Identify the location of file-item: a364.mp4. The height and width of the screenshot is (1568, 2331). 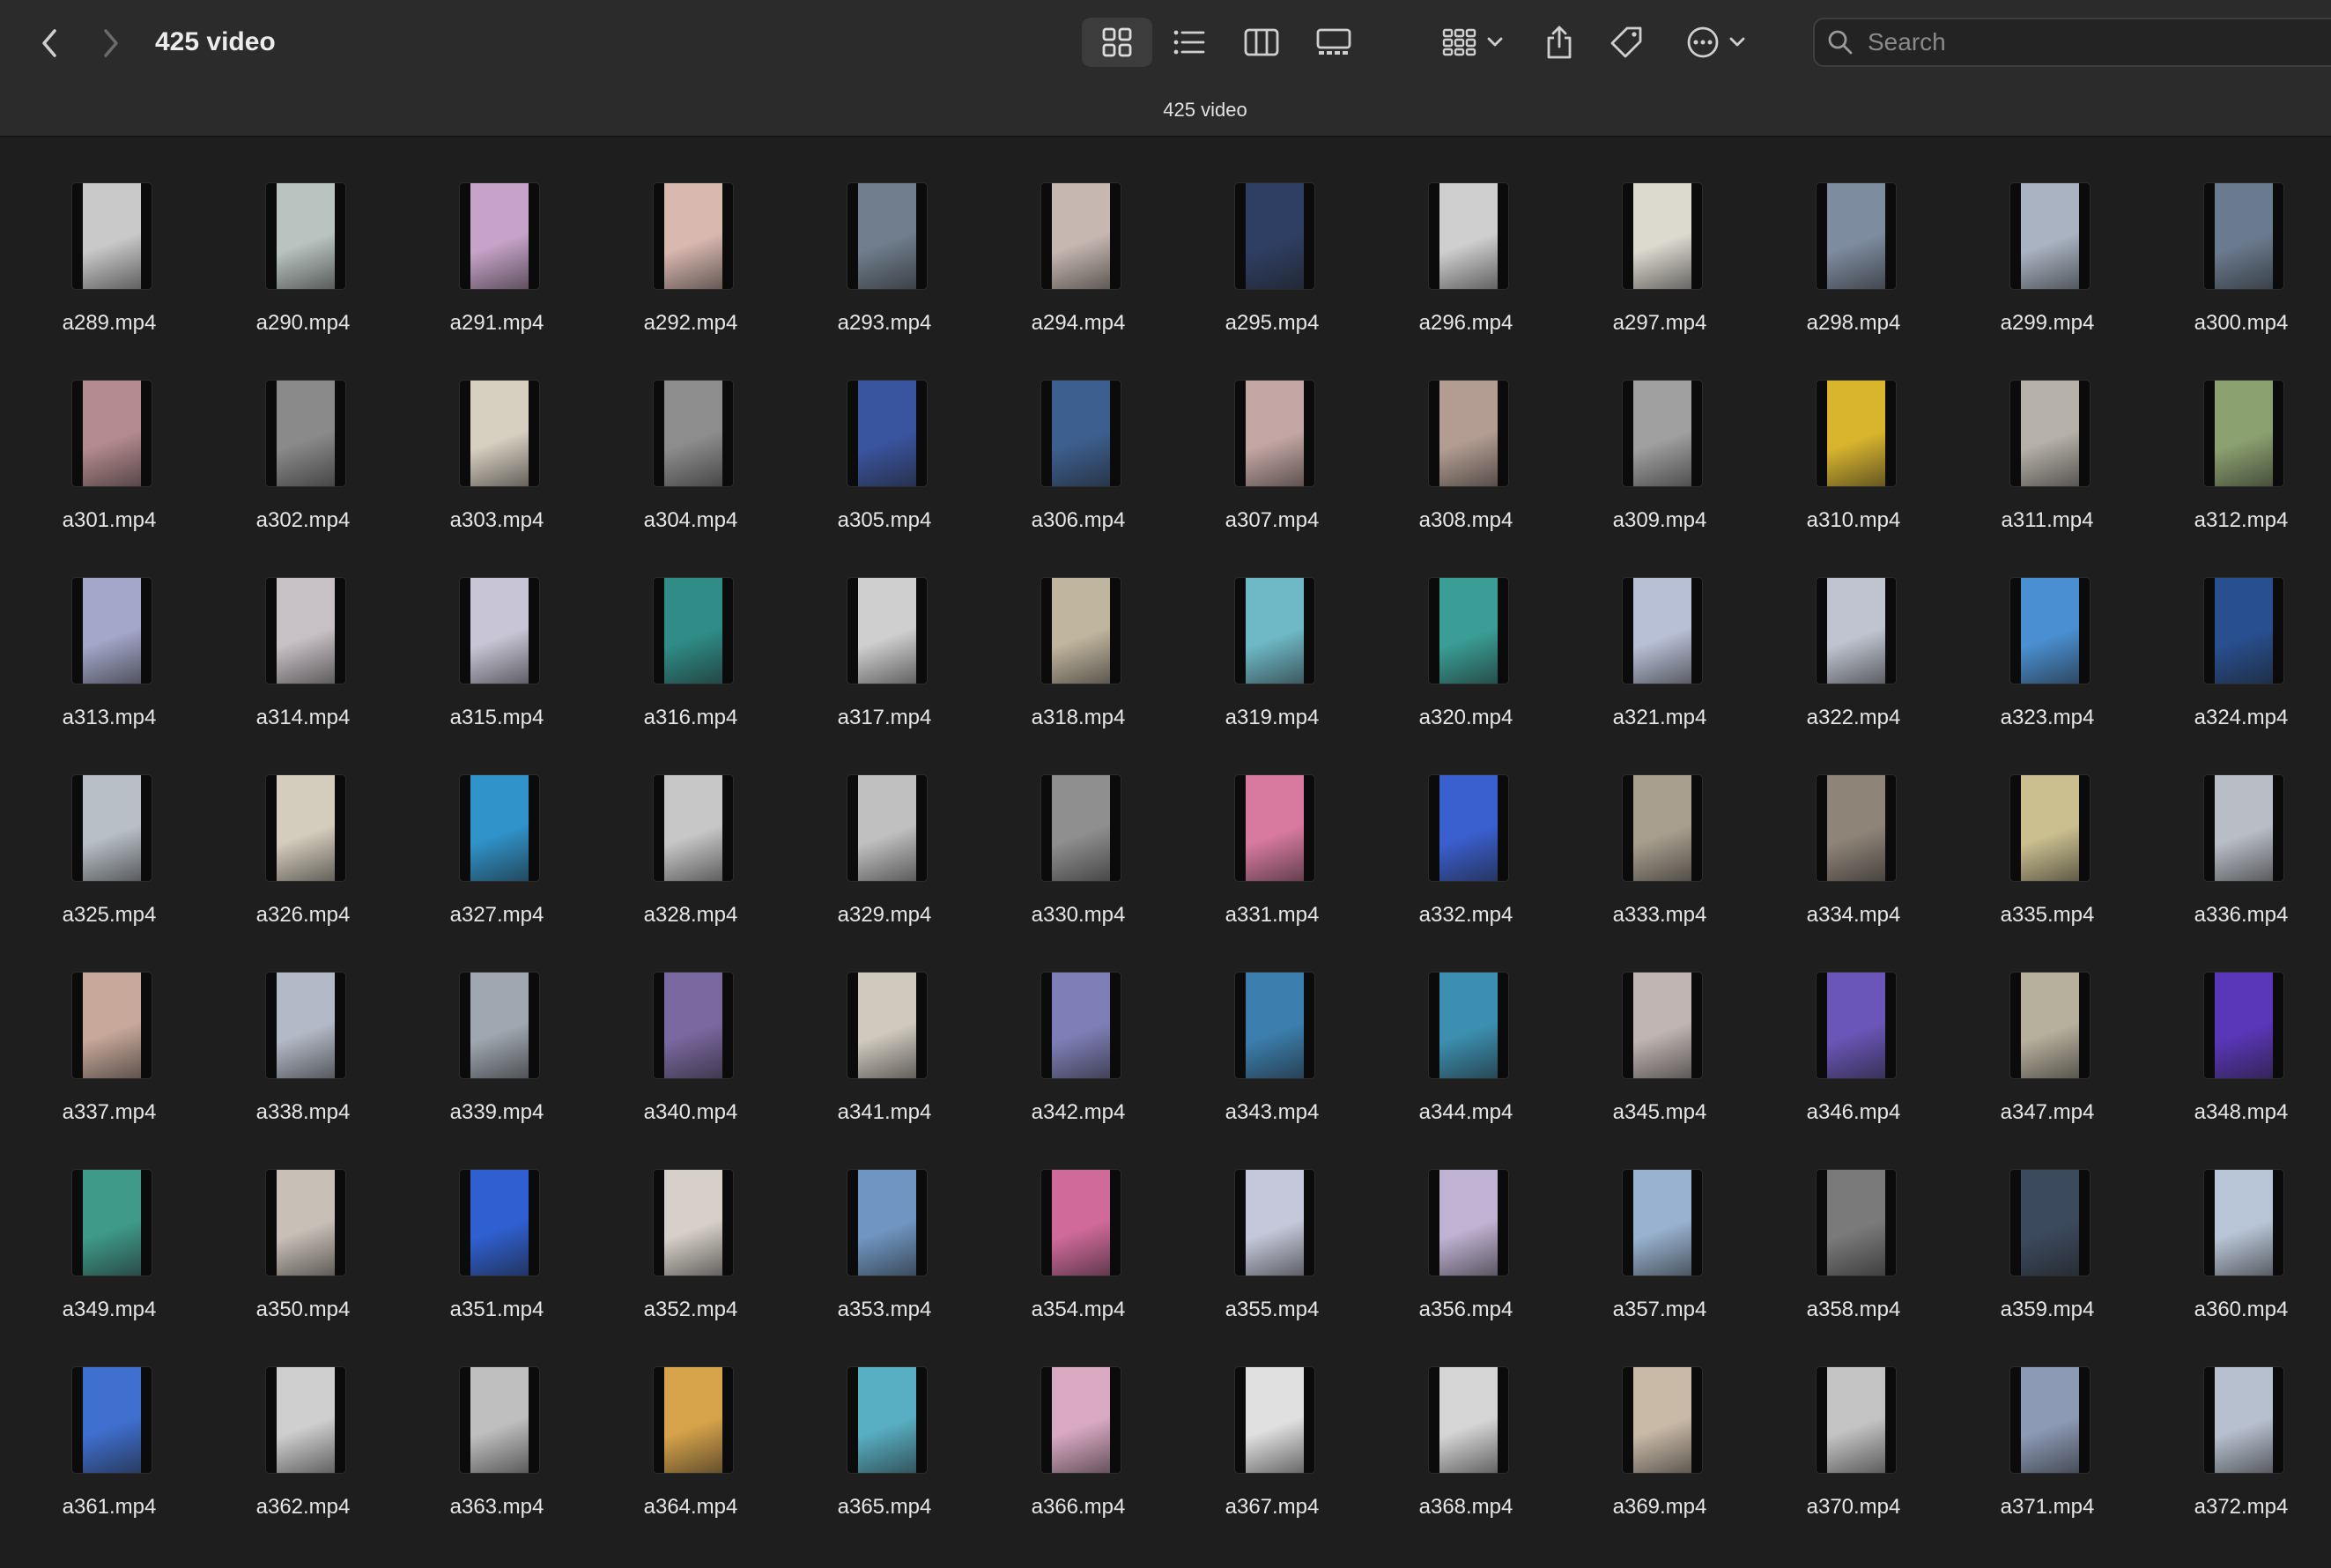
(691, 1430).